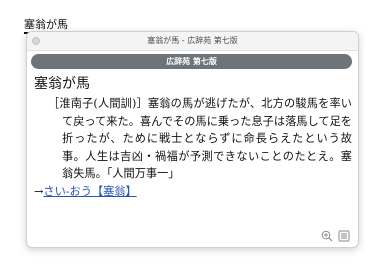 The width and height of the screenshot is (386, 280). I want to click on cross-reference-arrow: →, so click(39, 191).